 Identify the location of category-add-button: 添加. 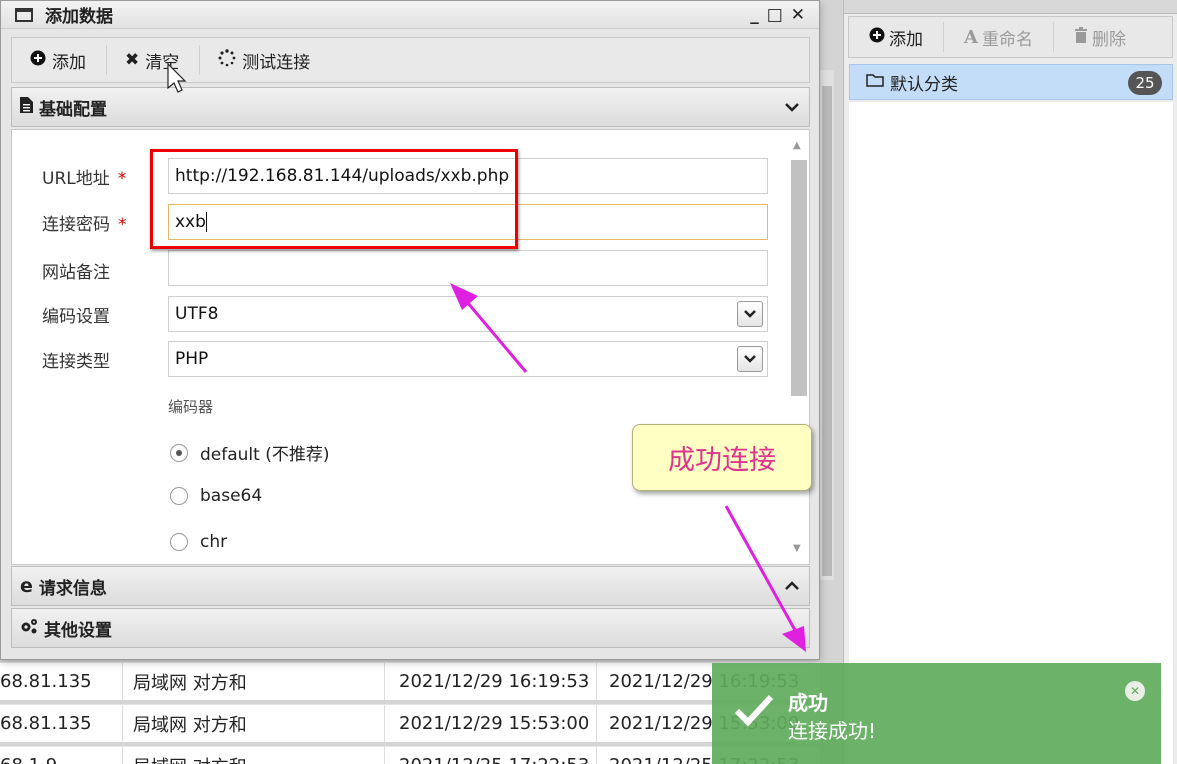
(896, 37).